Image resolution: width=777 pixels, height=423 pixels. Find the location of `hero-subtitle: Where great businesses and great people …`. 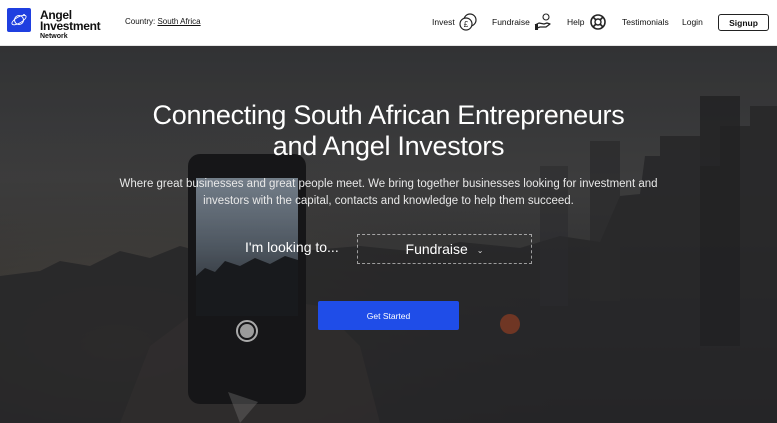

hero-subtitle: Where great businesses and great people … is located at coordinates (388, 192).